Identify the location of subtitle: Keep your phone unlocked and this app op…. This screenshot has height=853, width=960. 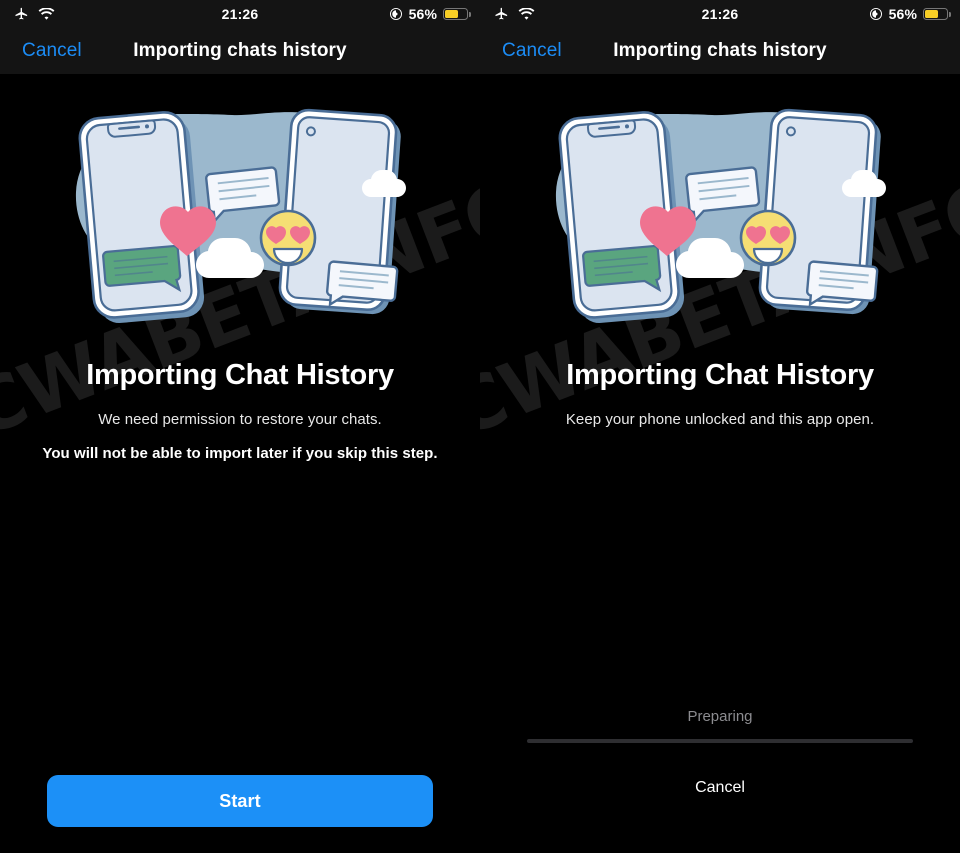
(720, 419).